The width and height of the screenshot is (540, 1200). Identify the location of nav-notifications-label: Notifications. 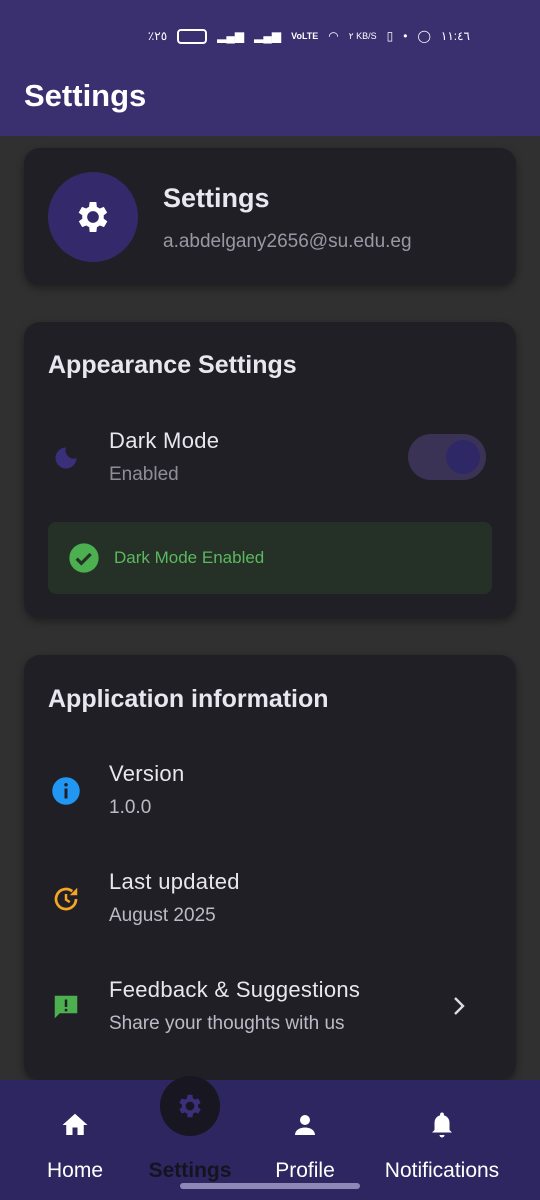
(442, 1170).